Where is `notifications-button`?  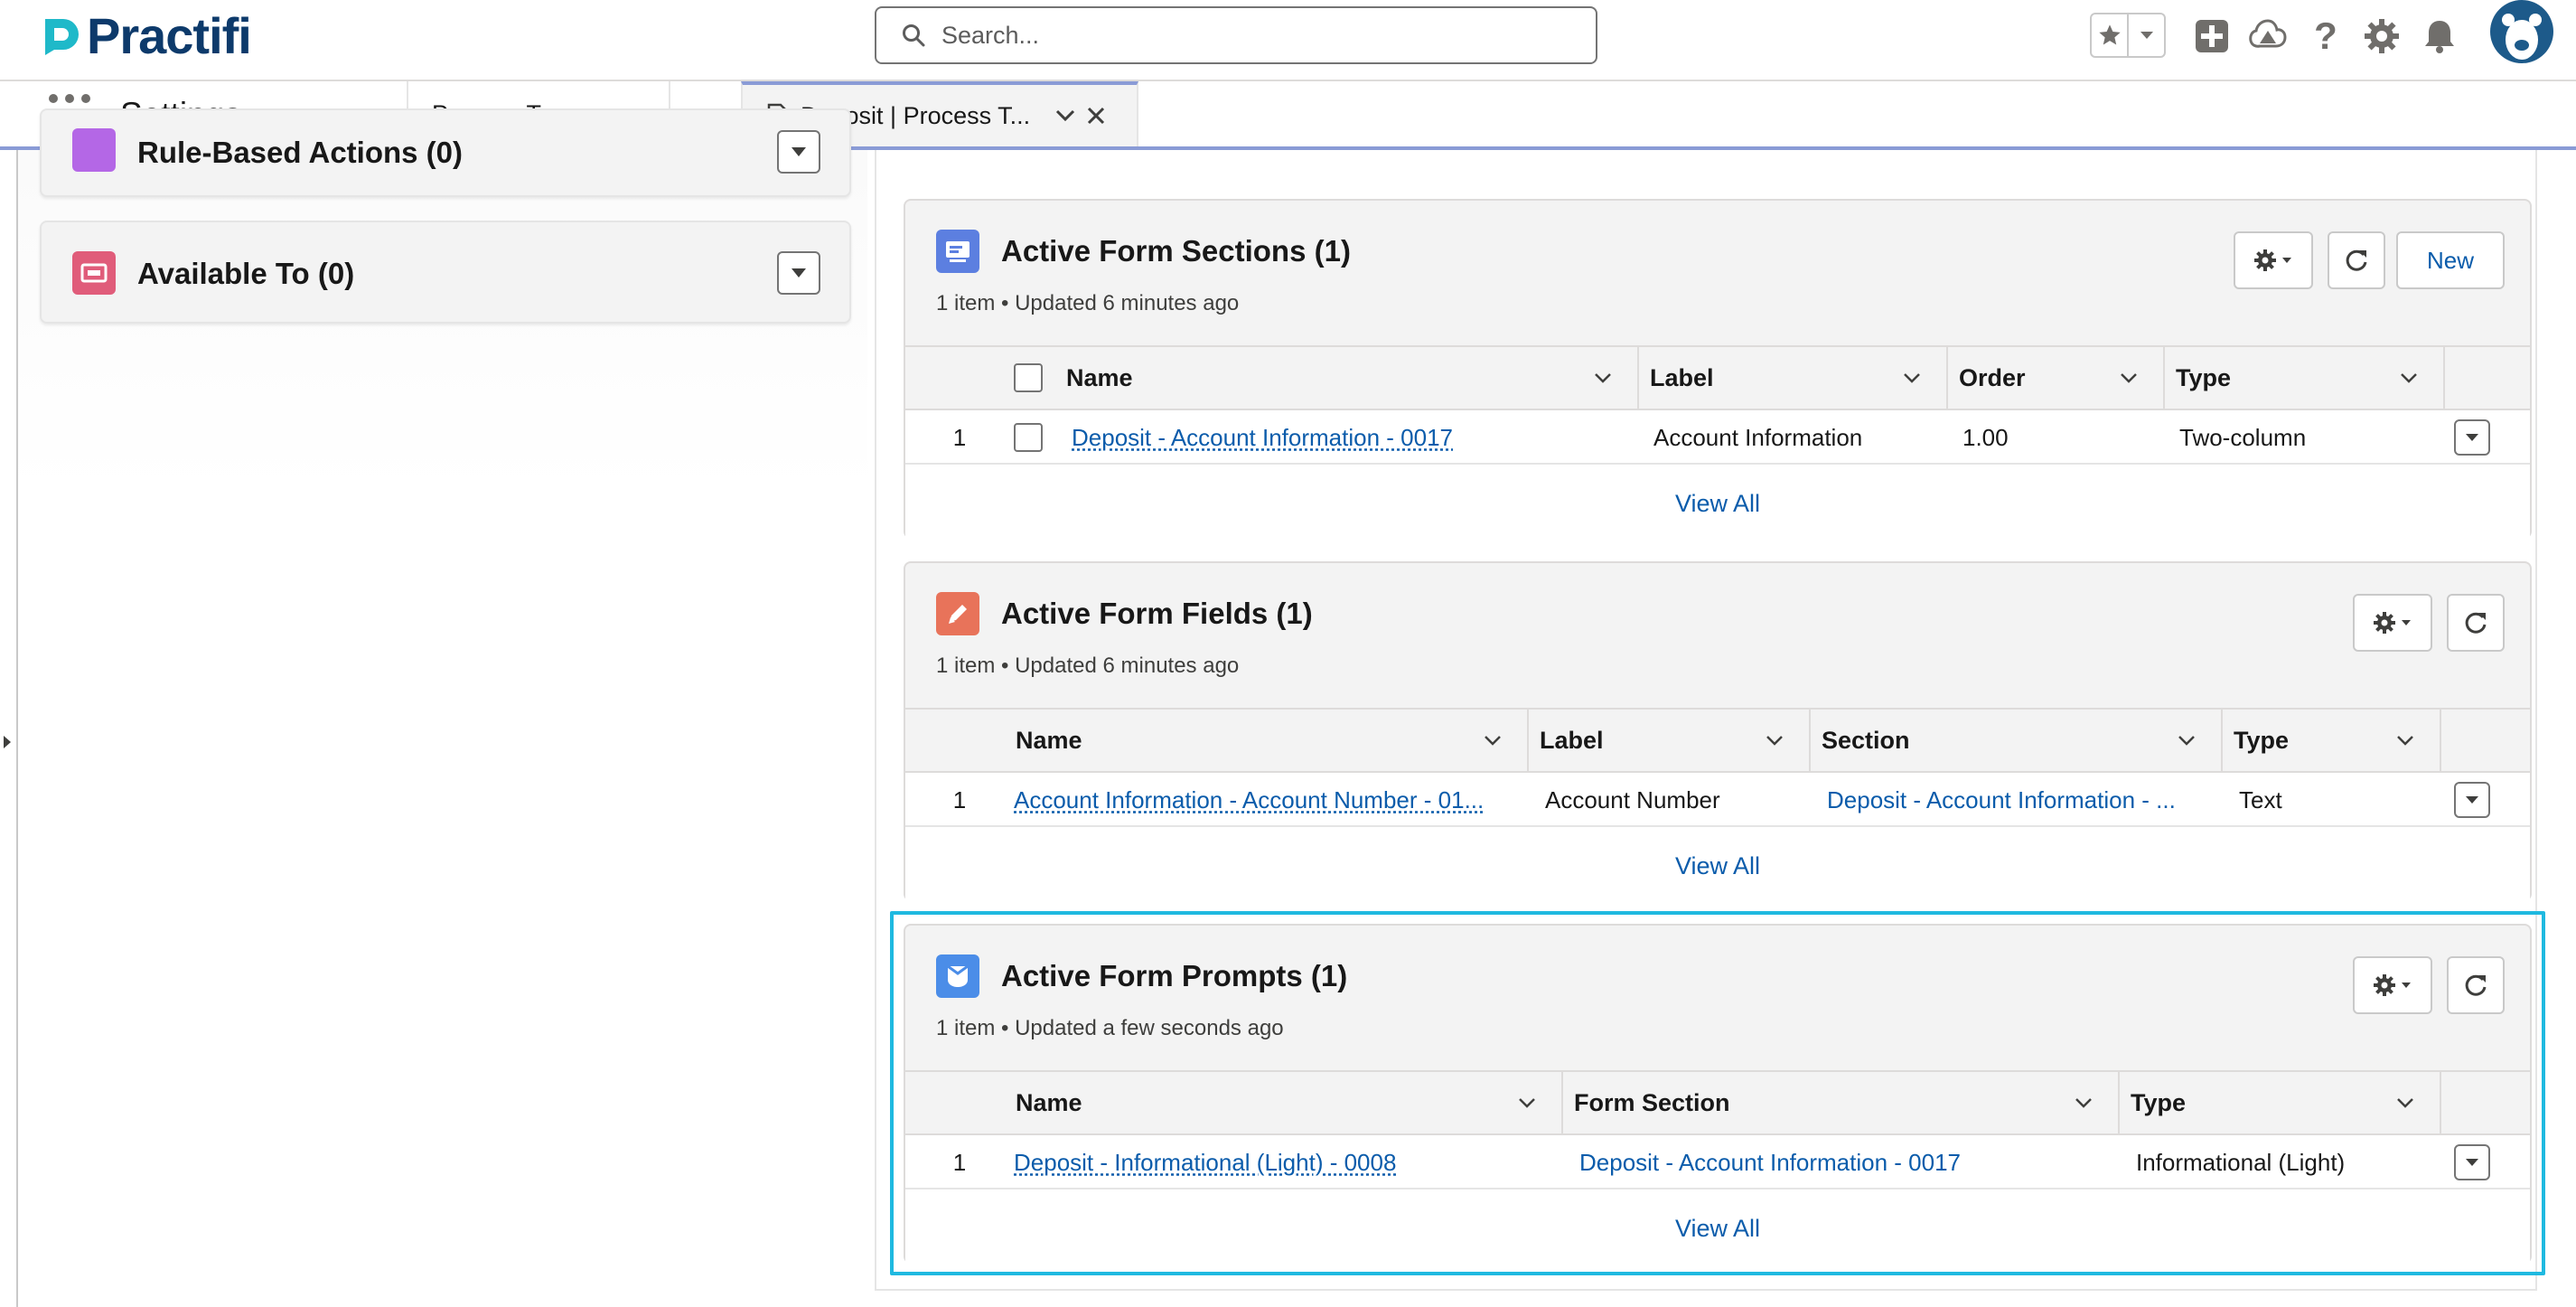 notifications-button is located at coordinates (2439, 36).